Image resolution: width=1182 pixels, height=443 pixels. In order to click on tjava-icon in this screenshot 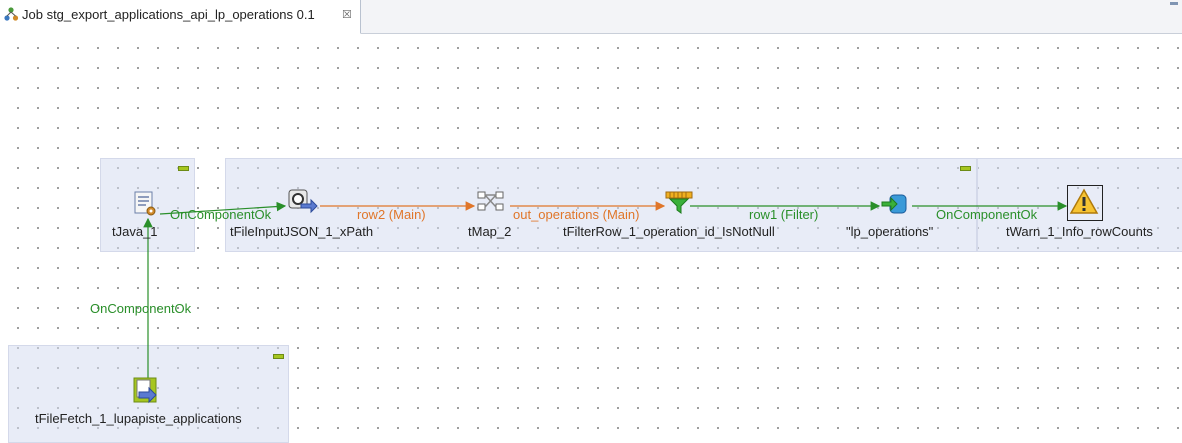, I will do `click(146, 204)`.